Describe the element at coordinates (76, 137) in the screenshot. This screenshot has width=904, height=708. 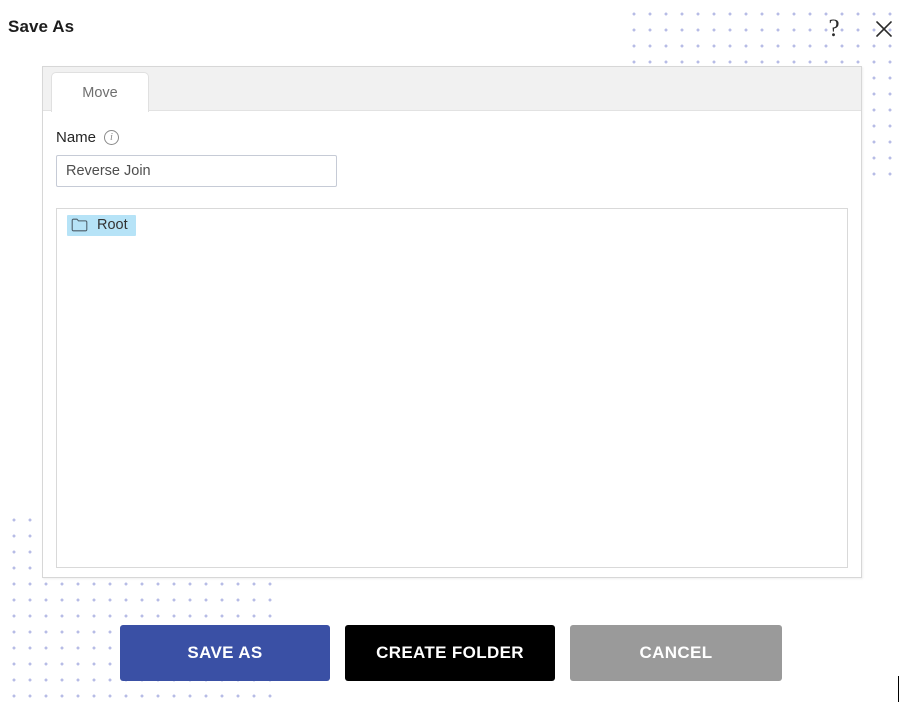
I see `name-field-label: Name` at that location.